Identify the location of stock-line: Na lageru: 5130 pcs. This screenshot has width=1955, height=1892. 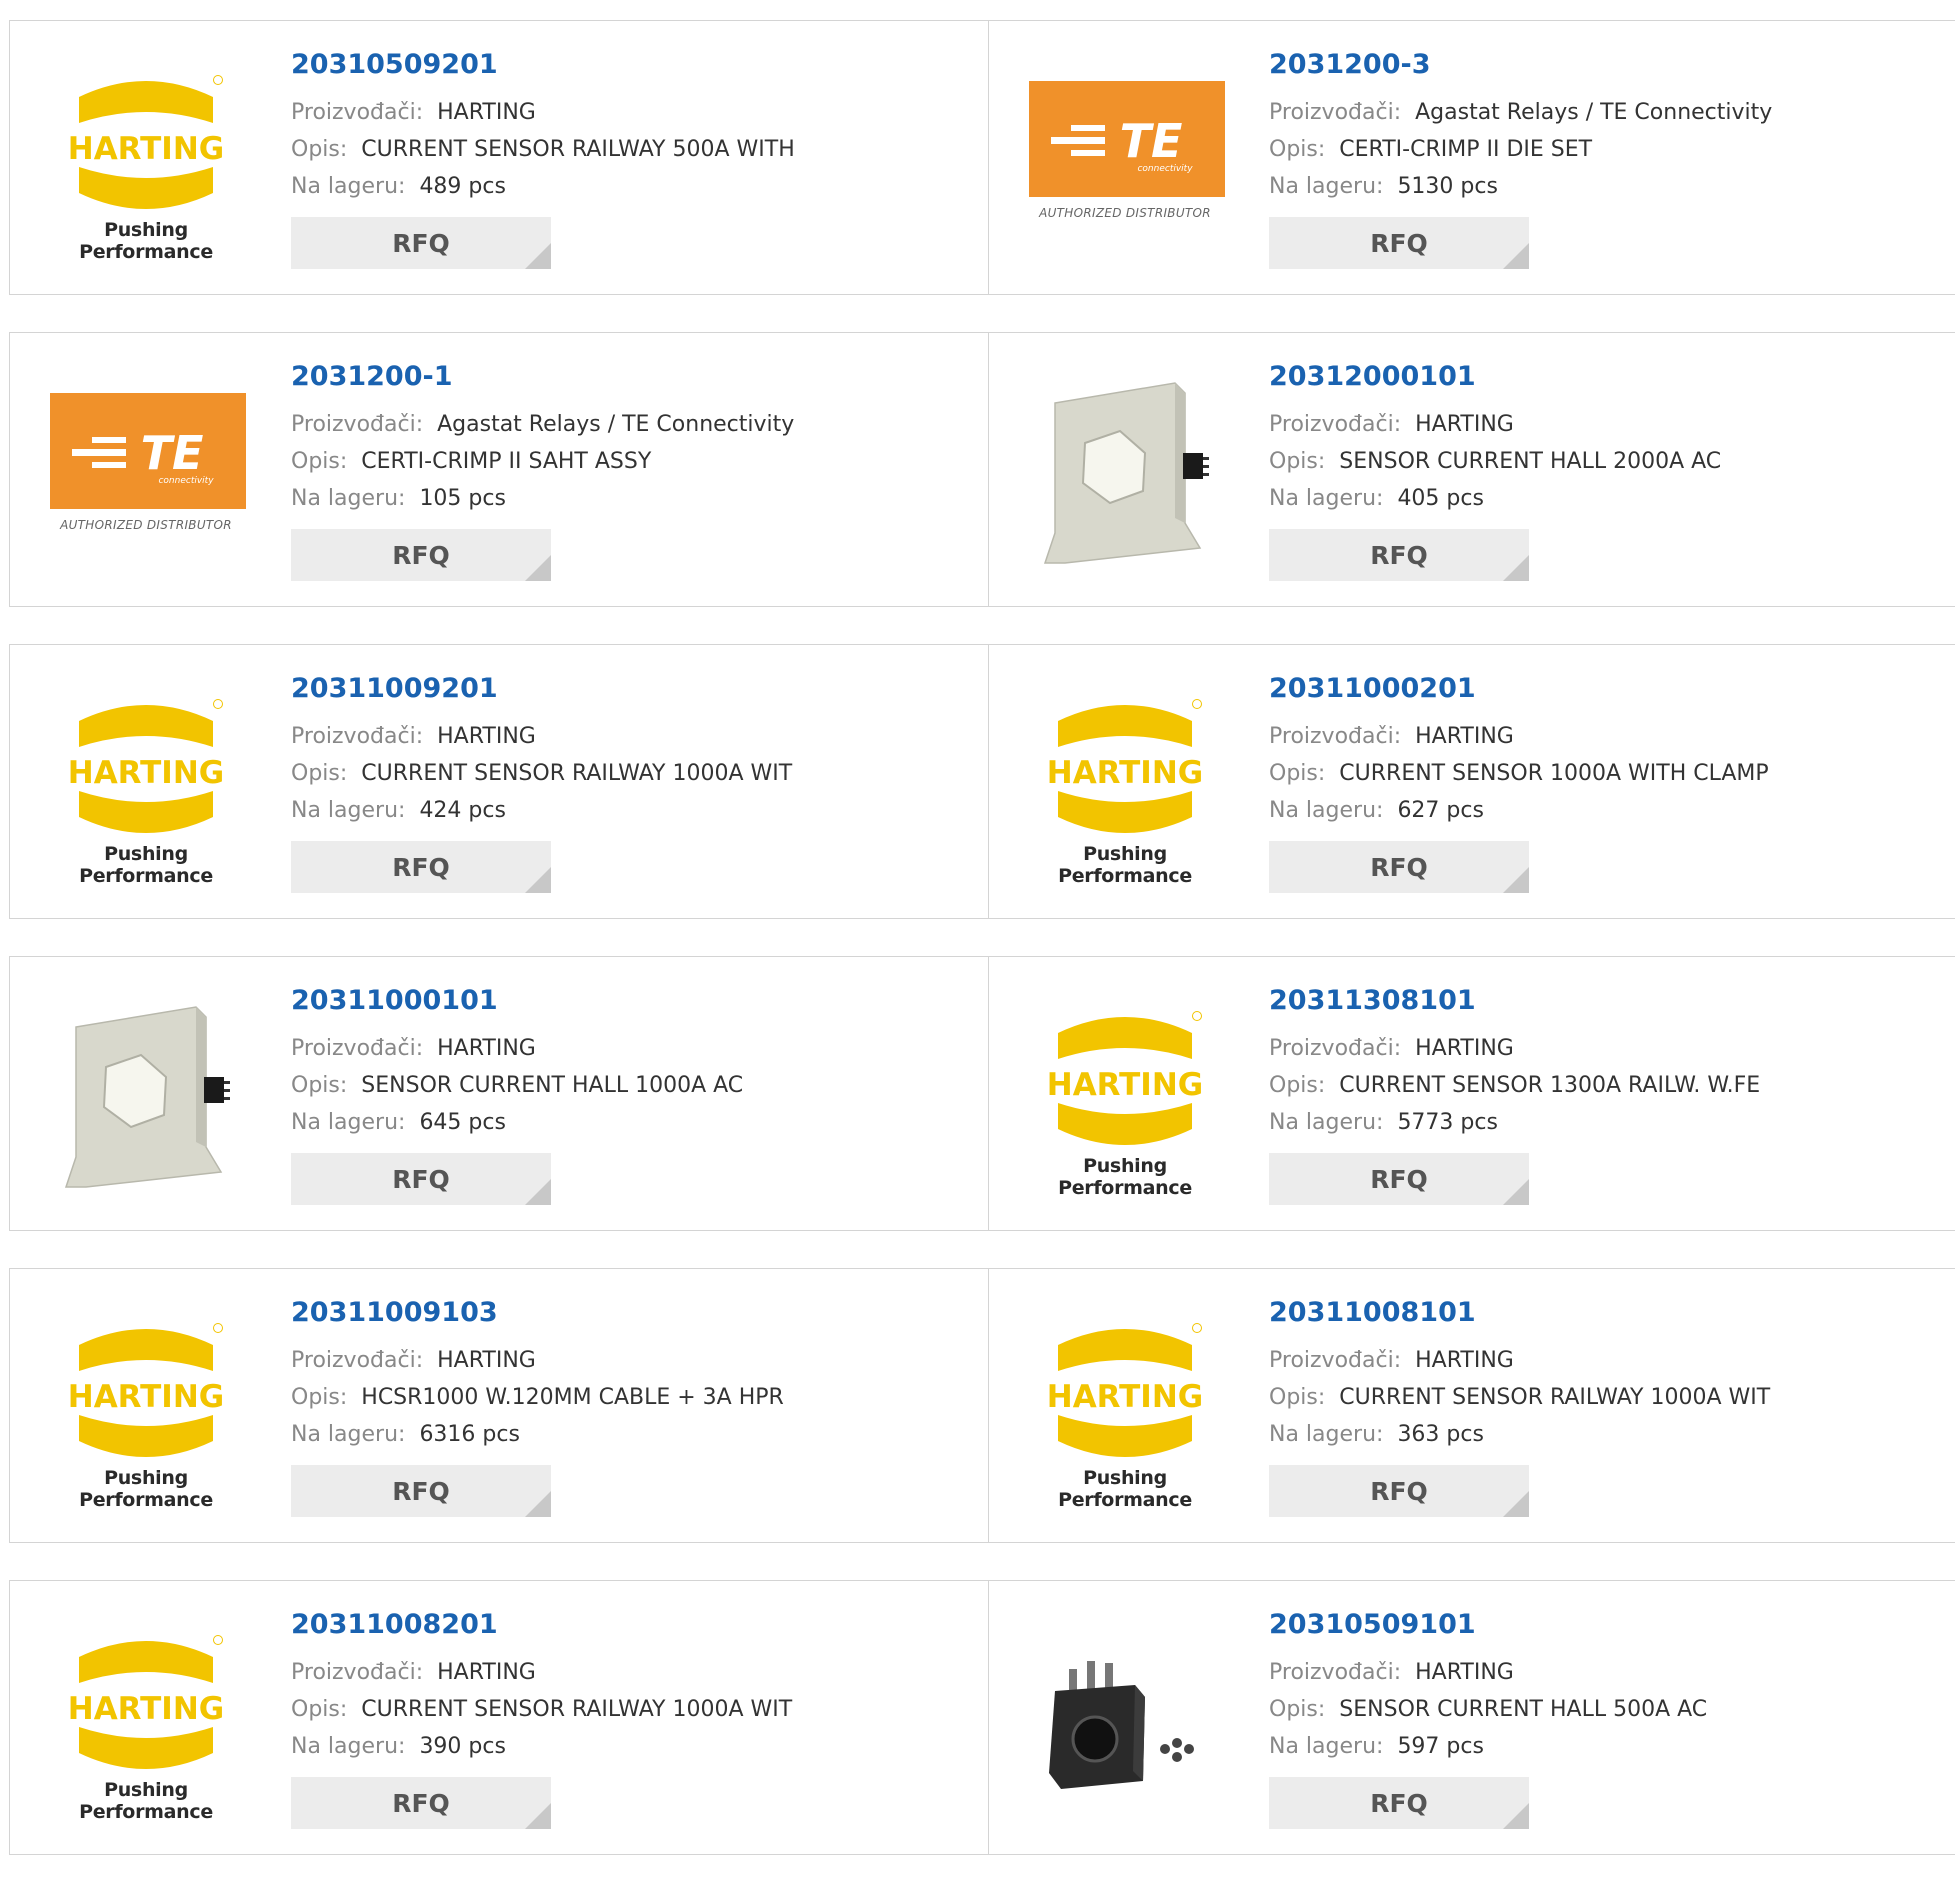
(1520, 186).